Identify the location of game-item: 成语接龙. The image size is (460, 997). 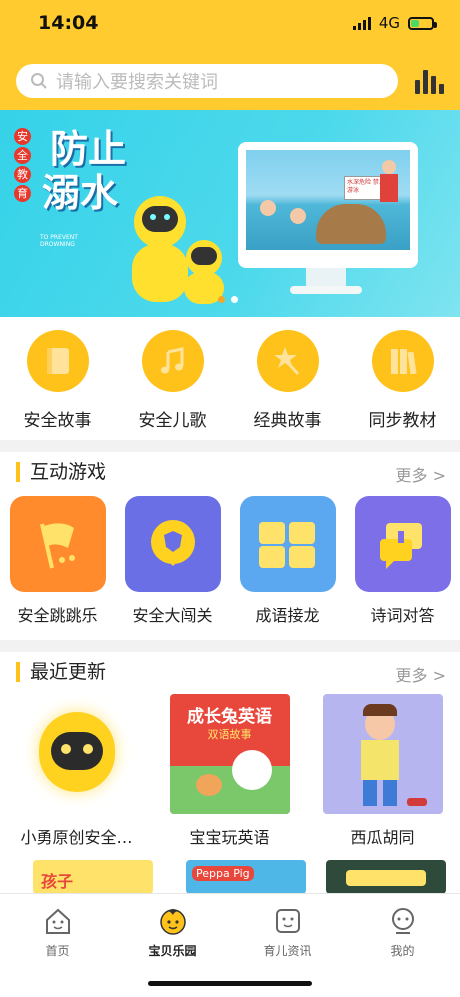
(287, 561).